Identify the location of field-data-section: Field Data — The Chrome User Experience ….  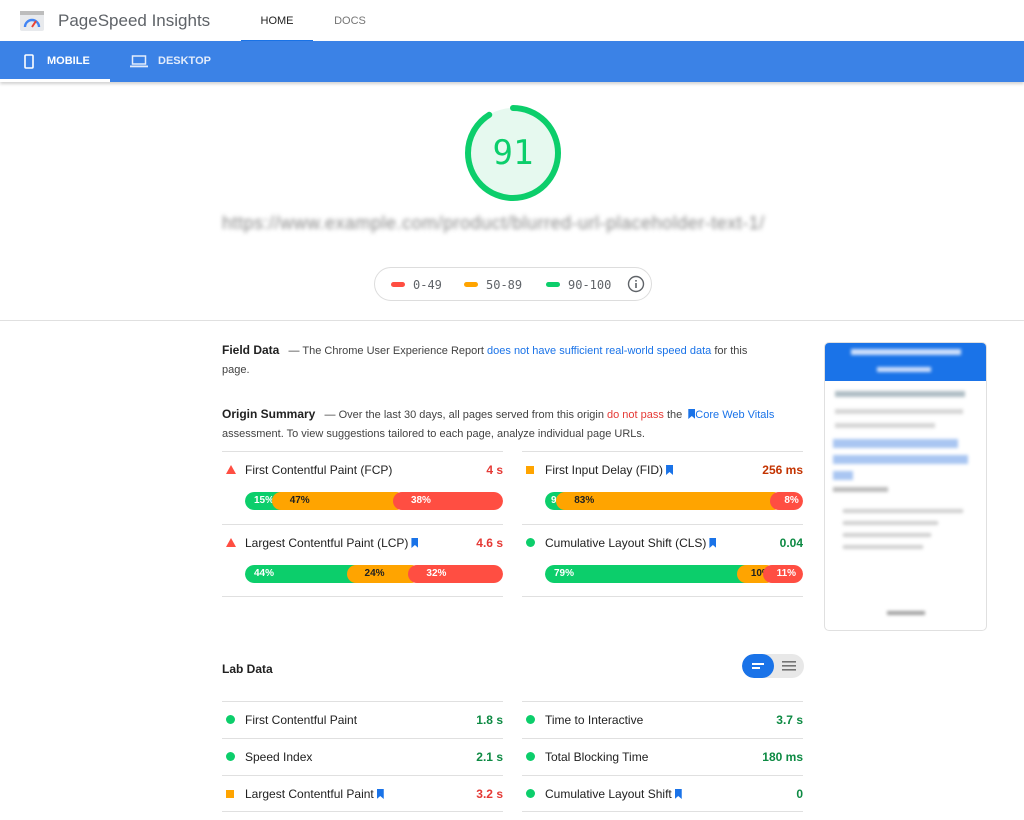
(492, 360).